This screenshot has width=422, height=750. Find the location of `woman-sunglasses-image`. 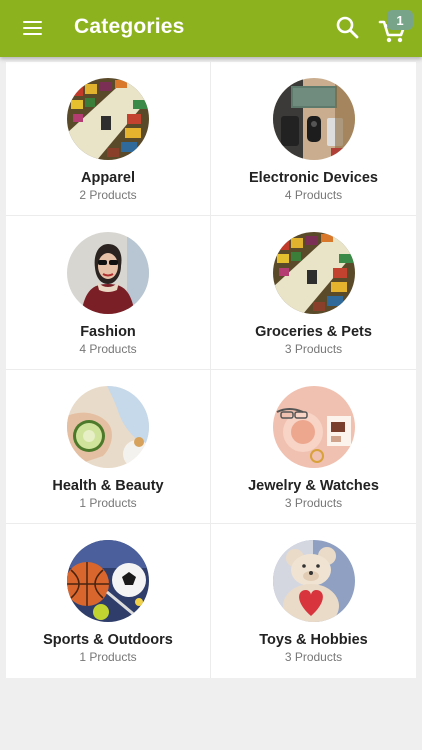

woman-sunglasses-image is located at coordinates (108, 273).